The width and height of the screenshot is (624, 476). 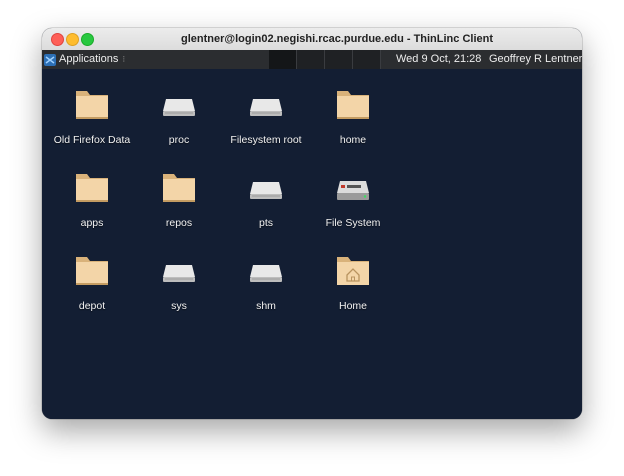 What do you see at coordinates (438, 59) in the screenshot?
I see `panel-clock: Wed 9 Oct, 21:28` at bounding box center [438, 59].